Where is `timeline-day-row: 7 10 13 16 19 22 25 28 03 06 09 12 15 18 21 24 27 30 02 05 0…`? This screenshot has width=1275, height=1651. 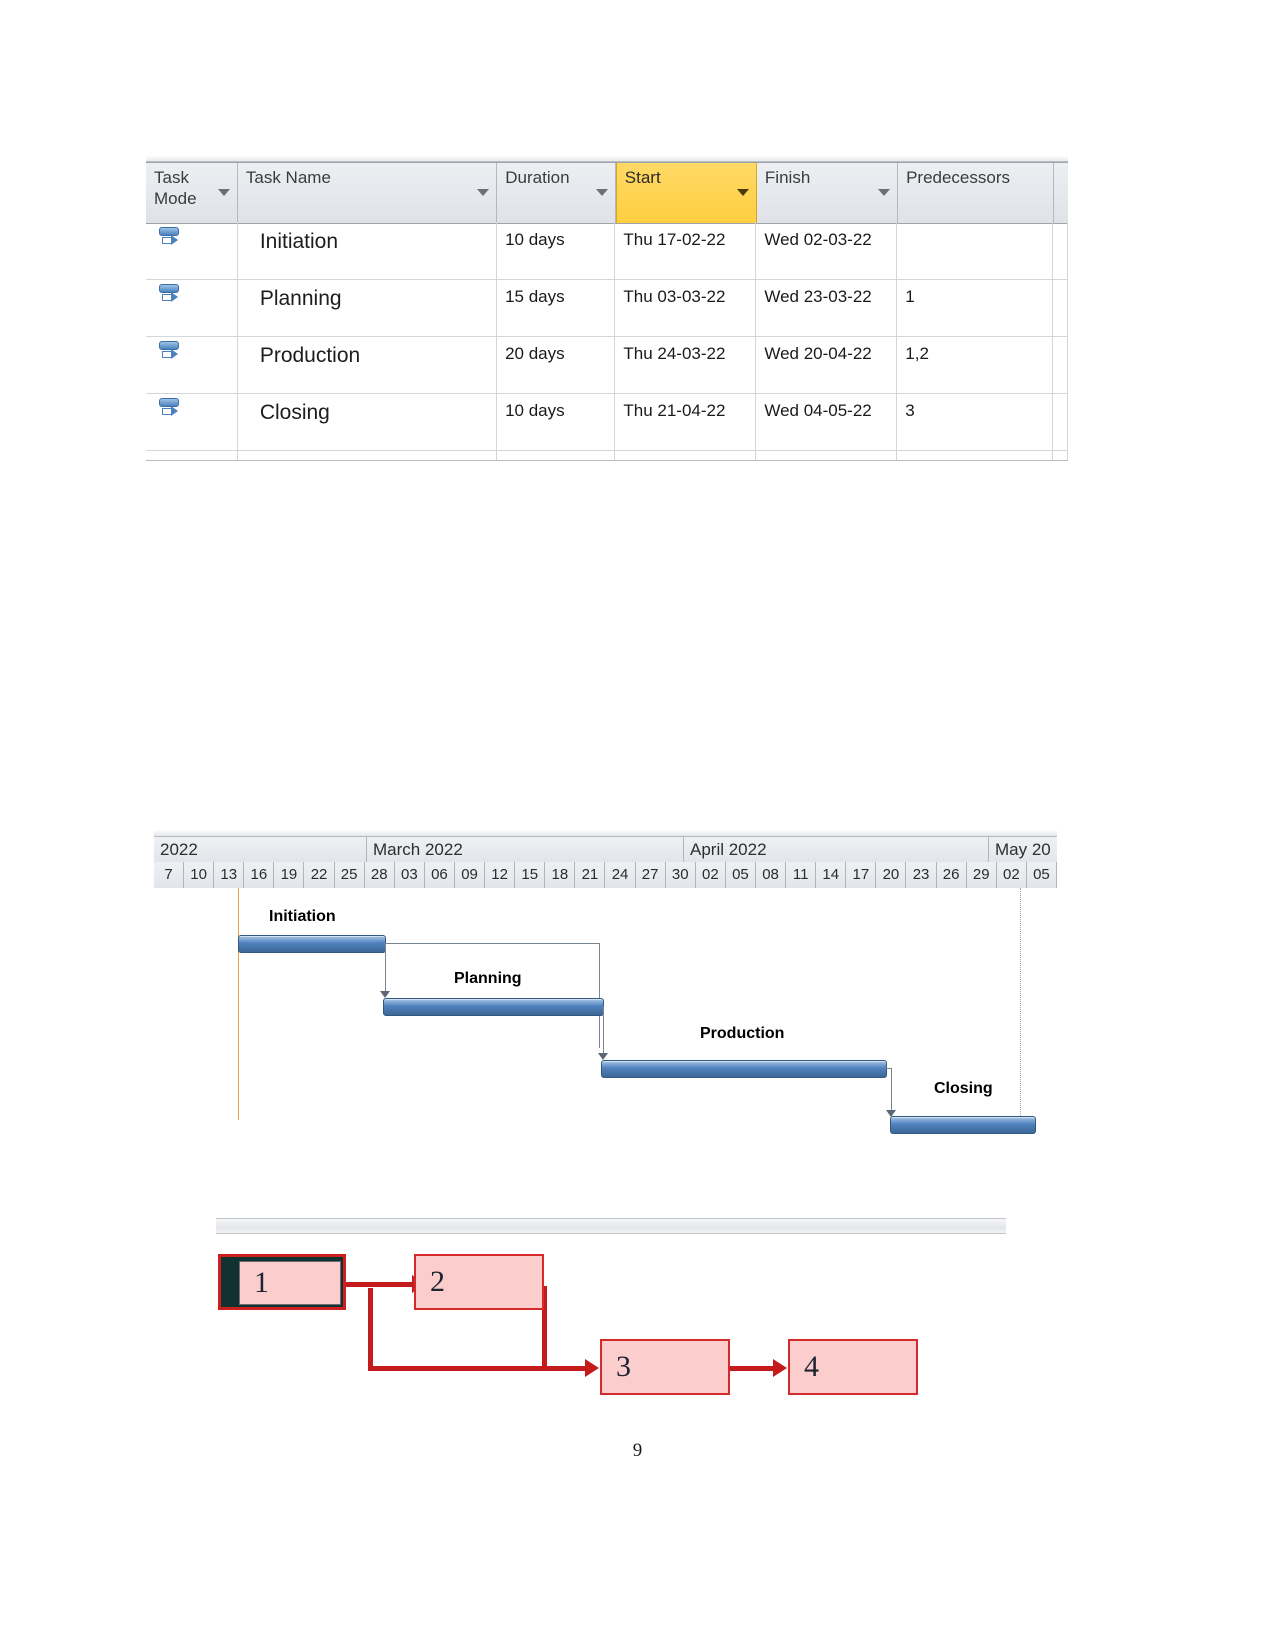
timeline-day-row: 7 10 13 16 19 22 25 28 03 06 09 12 15 18 21 24 27 30 02 05 0… is located at coordinates (605, 875).